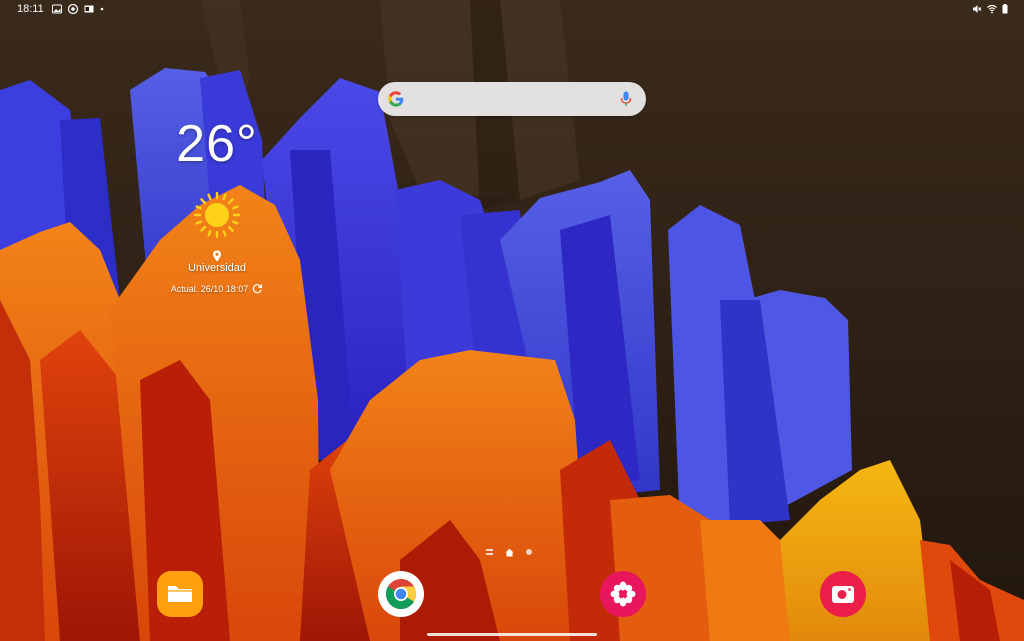 The width and height of the screenshot is (1024, 641). I want to click on flower-icon, so click(623, 594).